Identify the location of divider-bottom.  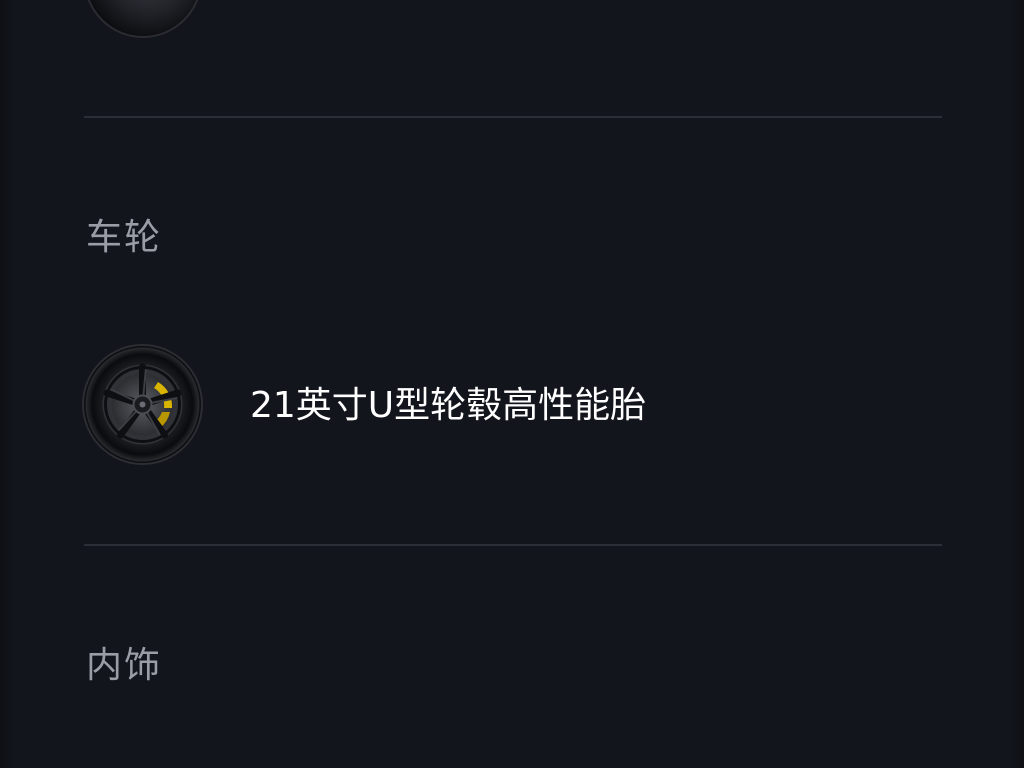
(513, 545).